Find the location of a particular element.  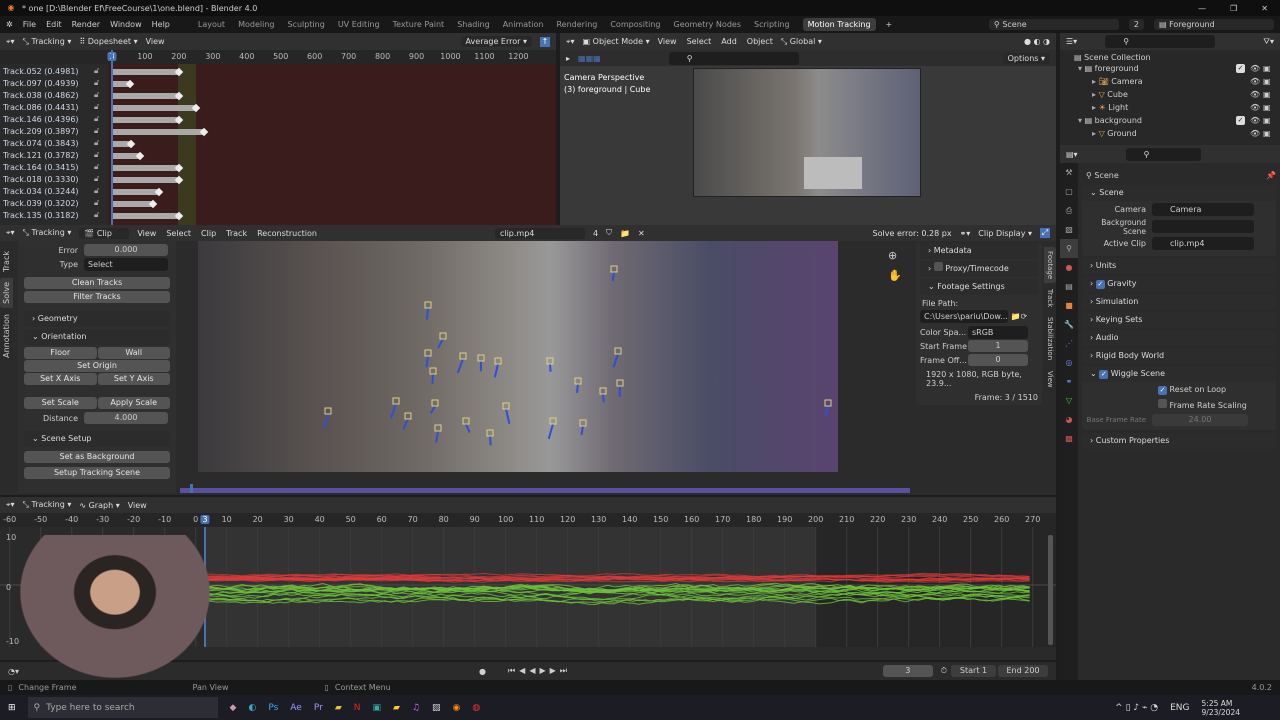

record-button: ● is located at coordinates (482, 671).